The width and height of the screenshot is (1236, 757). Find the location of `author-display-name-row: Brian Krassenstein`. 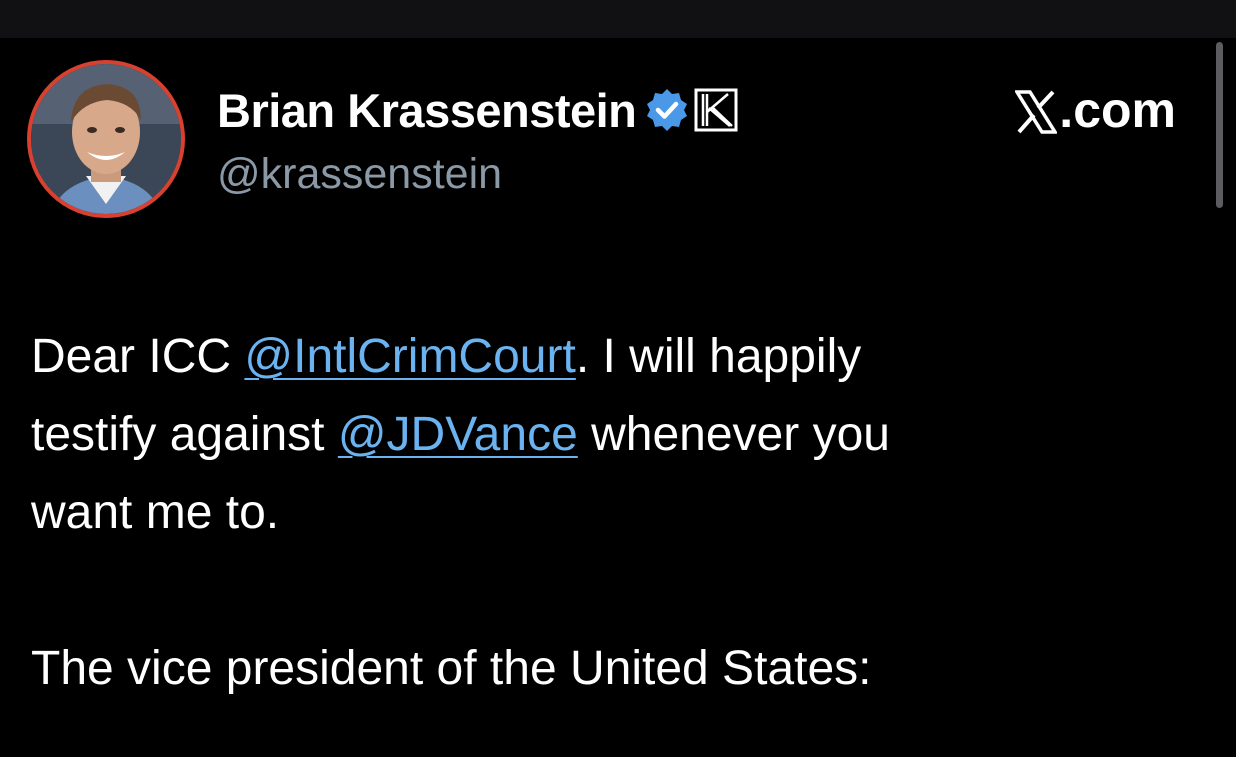

author-display-name-row: Brian Krassenstein is located at coordinates (477, 110).